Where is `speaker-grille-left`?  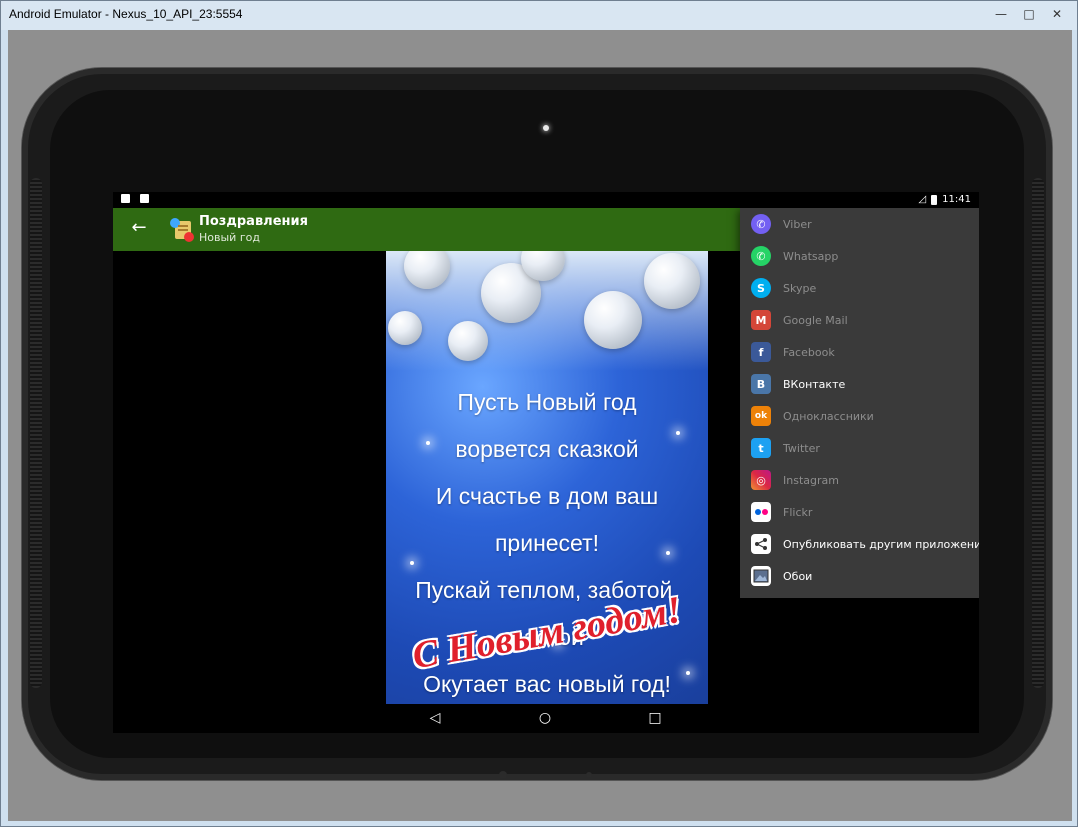 speaker-grille-left is located at coordinates (36, 433).